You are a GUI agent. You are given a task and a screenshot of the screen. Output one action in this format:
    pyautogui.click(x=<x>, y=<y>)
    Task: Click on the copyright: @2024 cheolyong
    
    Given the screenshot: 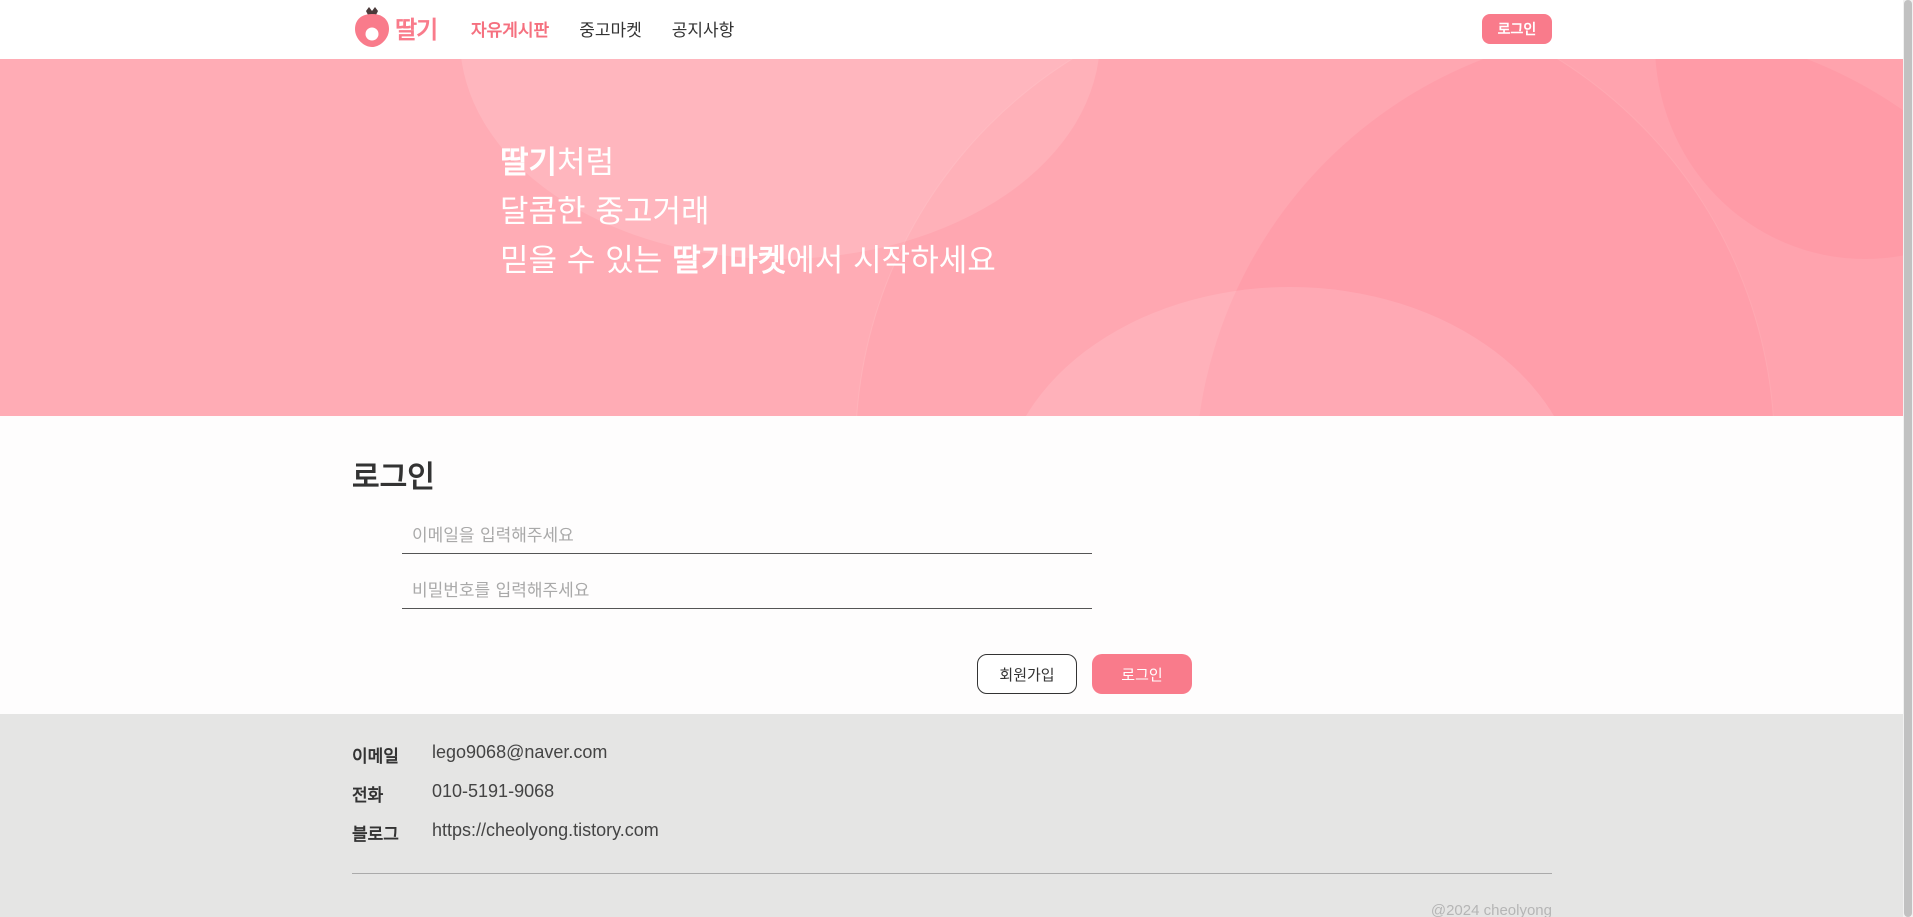 What is the action you would take?
    pyautogui.click(x=1491, y=909)
    